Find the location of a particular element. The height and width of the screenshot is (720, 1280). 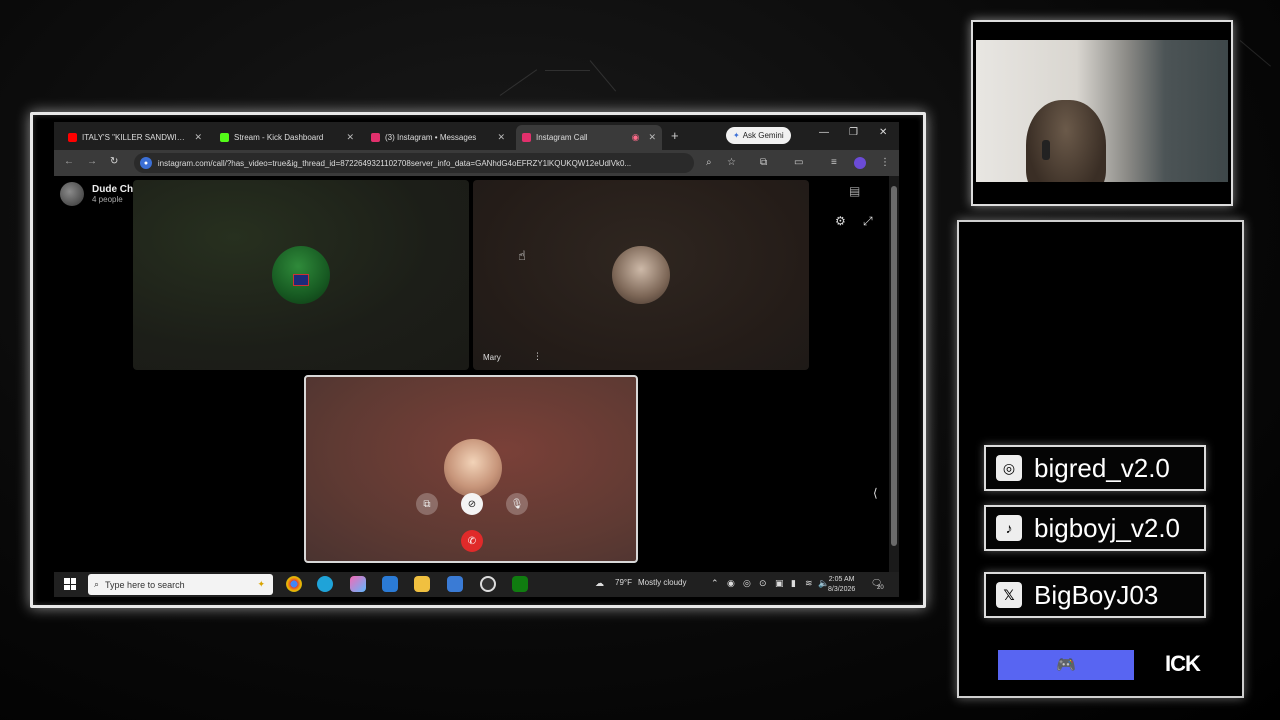

scrollbar-thumb is located at coordinates (894, 366).